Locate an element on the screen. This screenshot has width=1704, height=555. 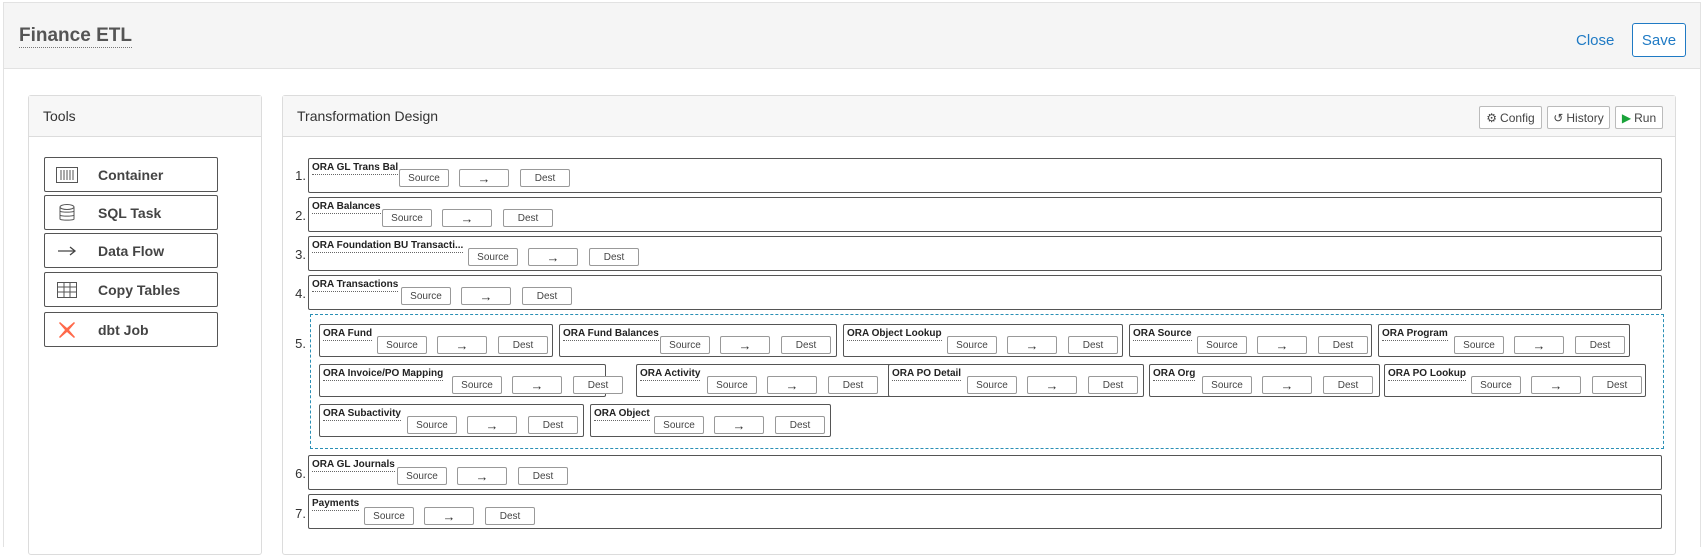
task-name: ORA Balances is located at coordinates (346, 207).